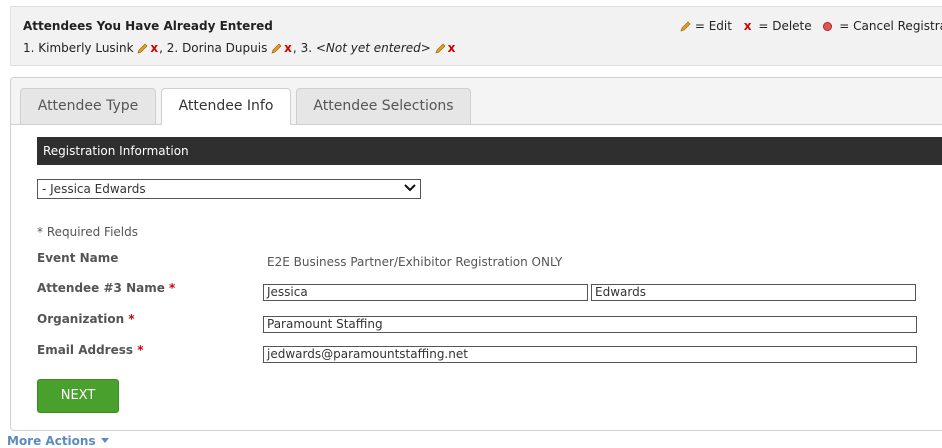  I want to click on last-name-input: Edwards, so click(753, 292).